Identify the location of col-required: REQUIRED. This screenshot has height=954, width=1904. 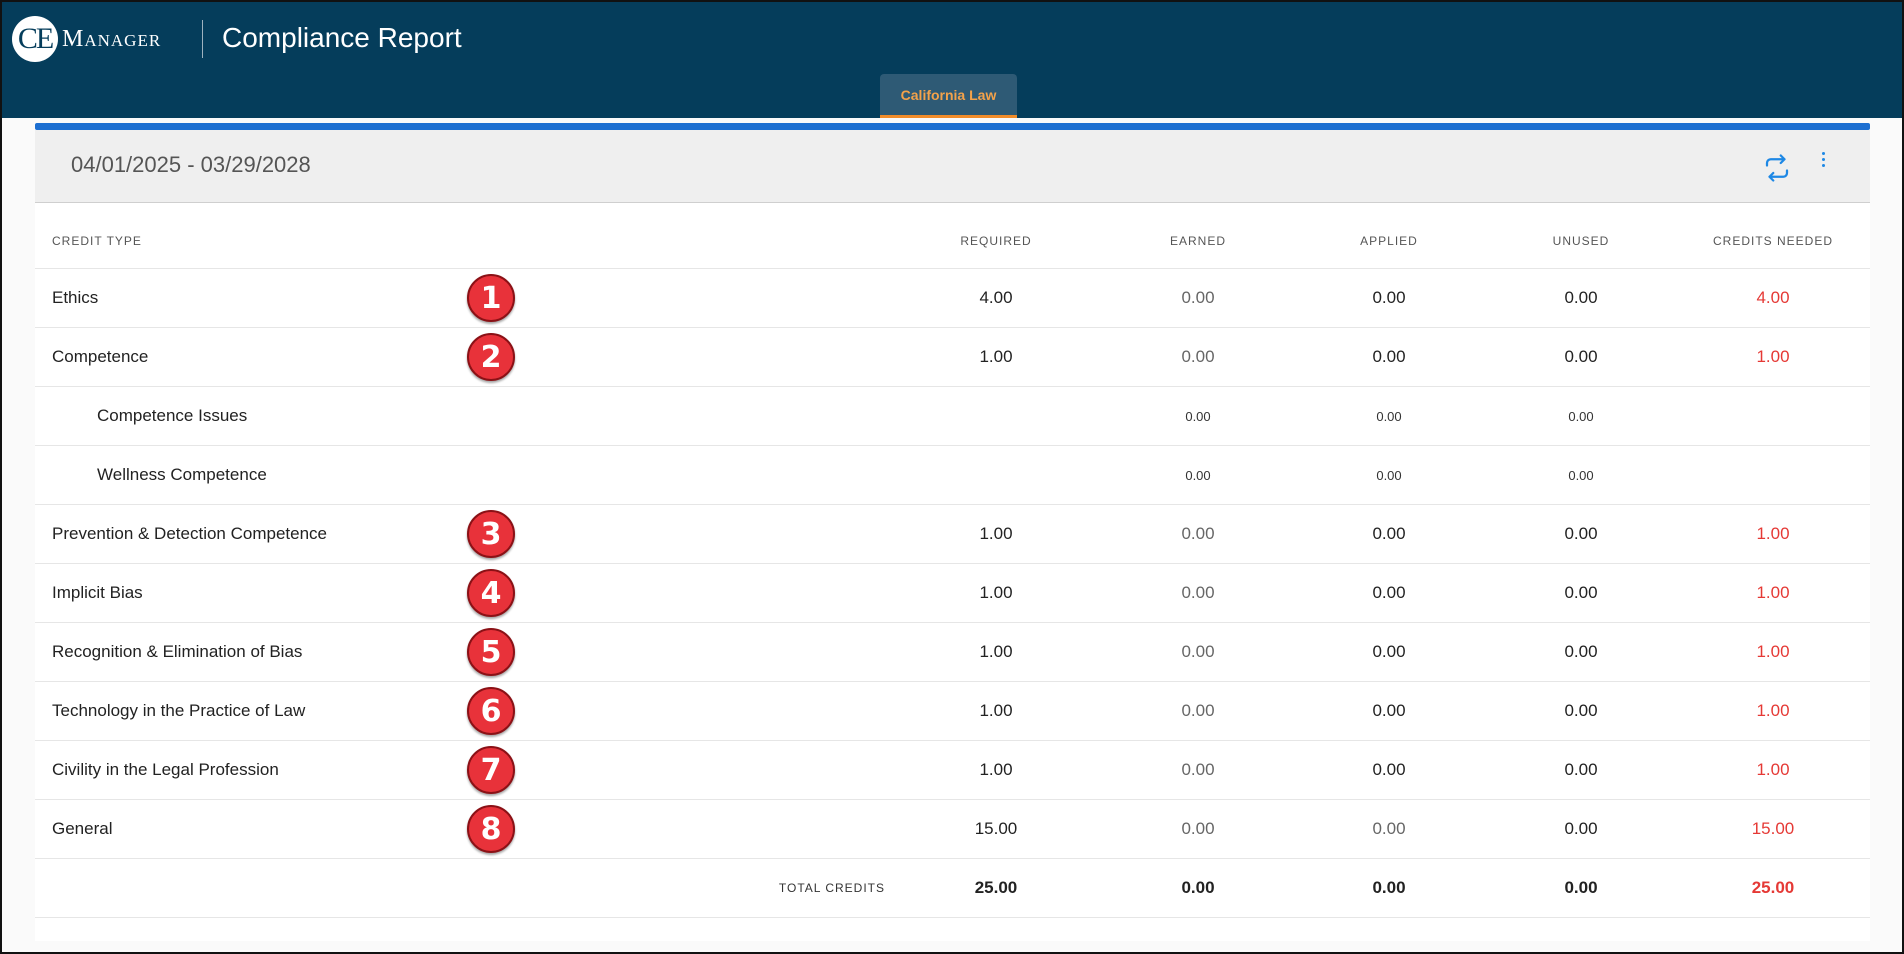
(996, 241).